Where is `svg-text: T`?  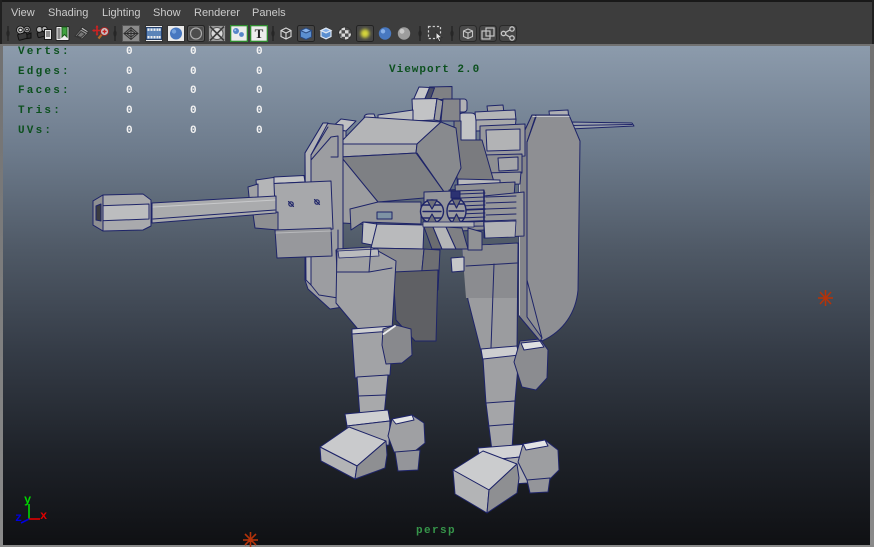 svg-text: T is located at coordinates (259, 33).